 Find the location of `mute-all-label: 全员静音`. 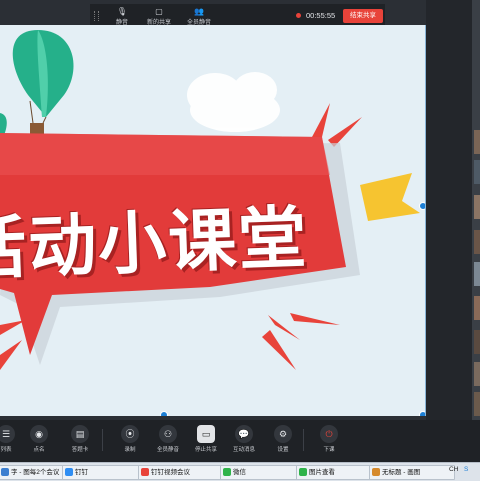

mute-all-label: 全员静音 is located at coordinates (167, 450).